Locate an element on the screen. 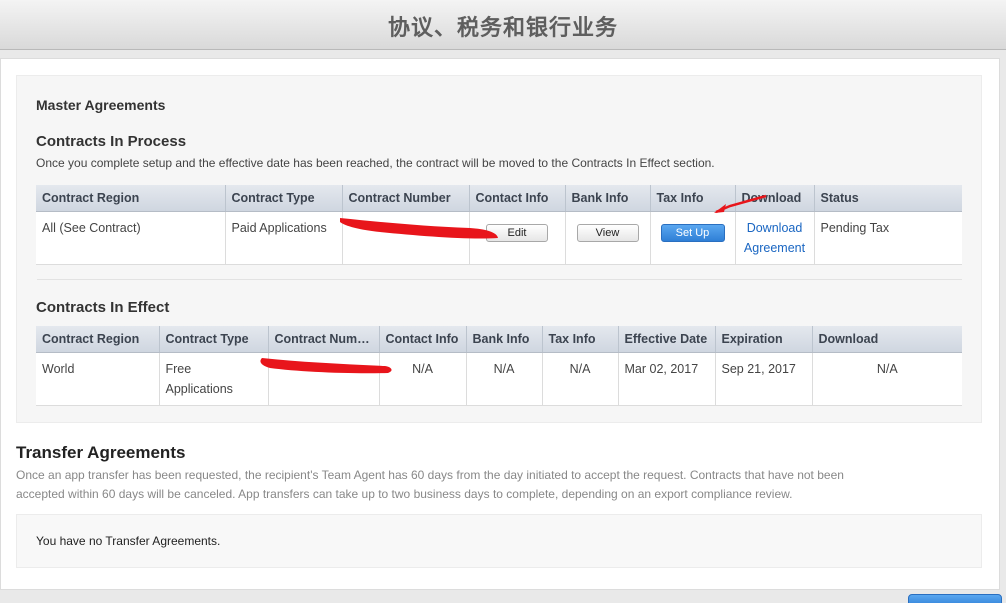 This screenshot has width=1006, height=603. download-agreement-link: Download Agreement is located at coordinates (774, 238).